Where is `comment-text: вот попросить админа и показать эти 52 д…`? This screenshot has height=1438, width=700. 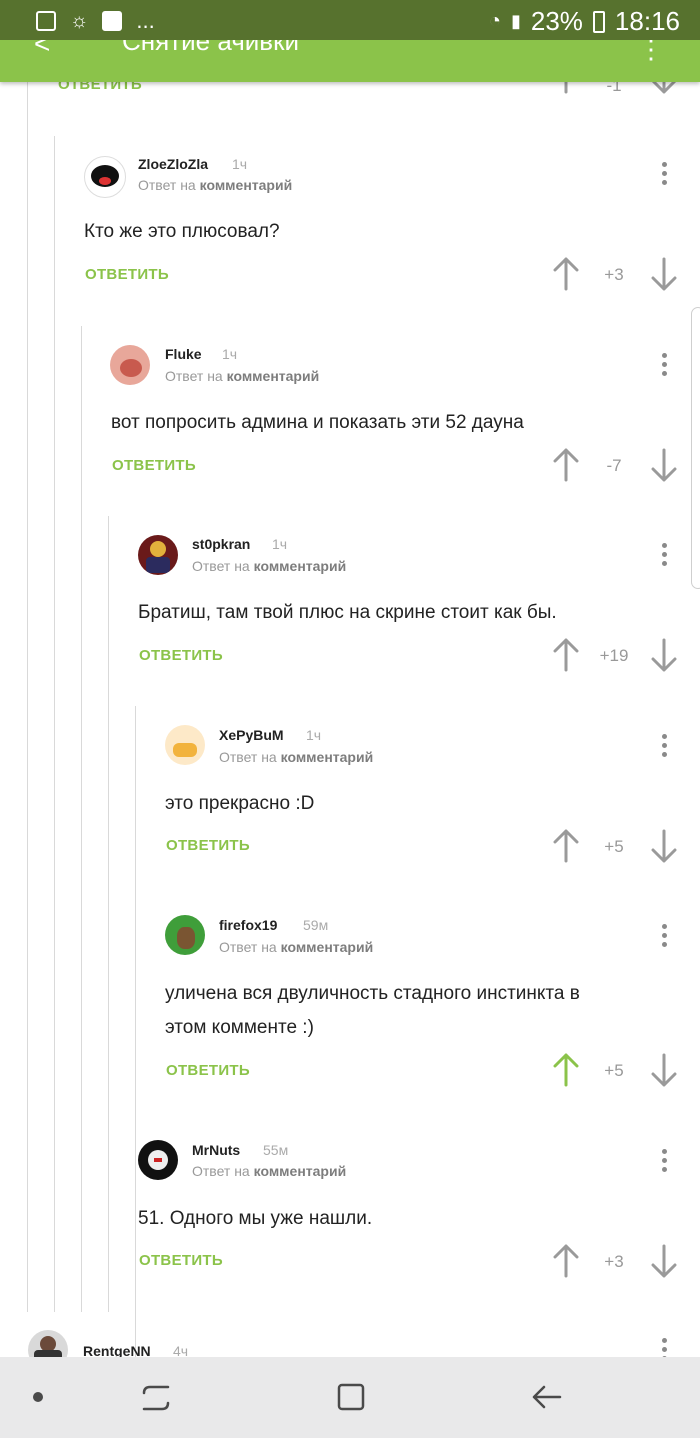 comment-text: вот попросить админа и показать эти 52 д… is located at coordinates (317, 422).